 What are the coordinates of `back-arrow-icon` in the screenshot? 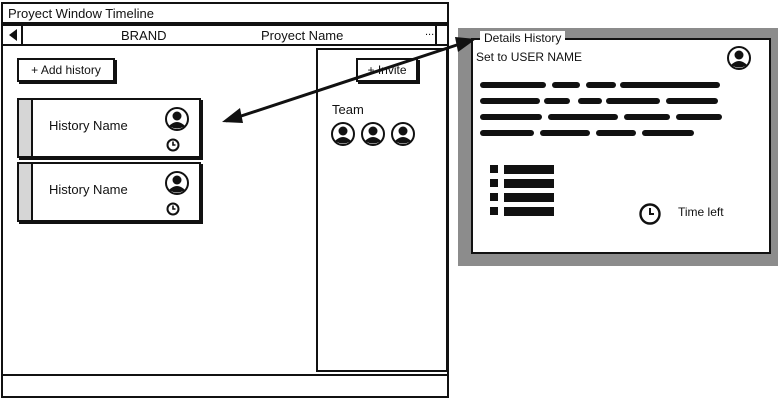 It's located at (13, 35).